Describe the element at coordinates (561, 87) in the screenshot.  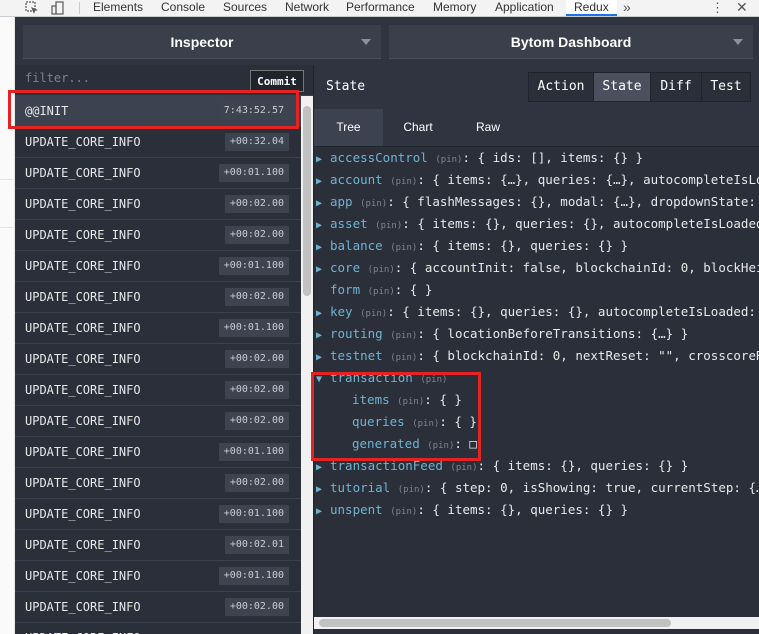
I see `action-button: Action` at that location.